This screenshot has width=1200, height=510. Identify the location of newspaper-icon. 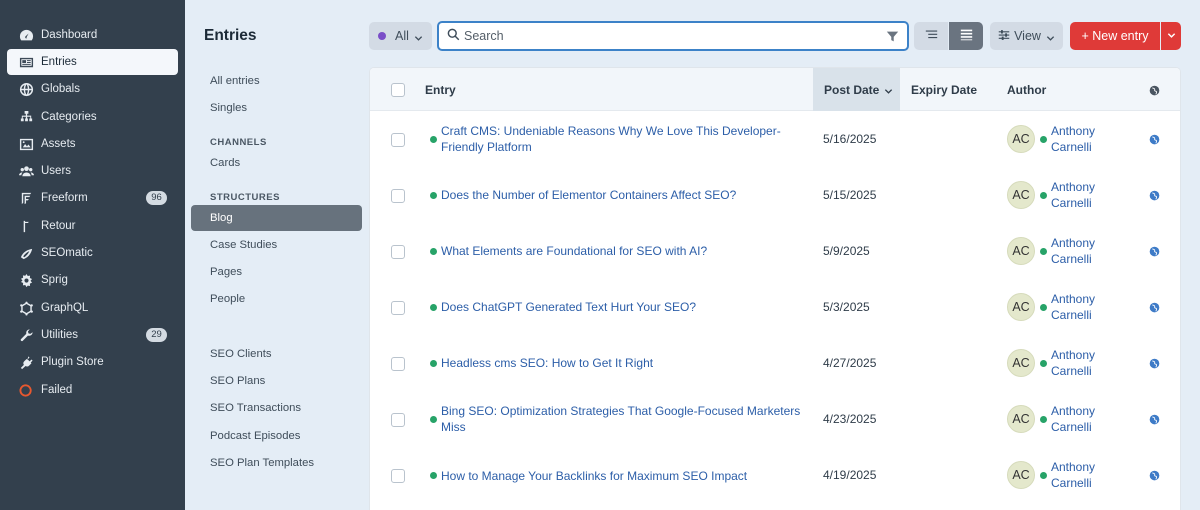
(26, 62).